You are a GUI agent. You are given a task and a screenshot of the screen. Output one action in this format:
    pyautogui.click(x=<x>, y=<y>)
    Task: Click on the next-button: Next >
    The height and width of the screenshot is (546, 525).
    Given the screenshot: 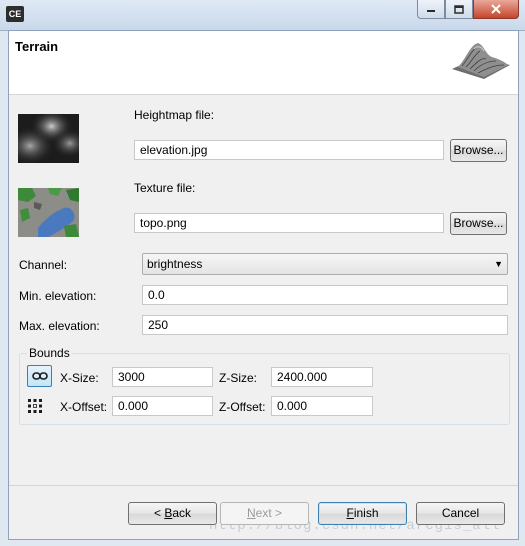 What is the action you would take?
    pyautogui.click(x=264, y=513)
    